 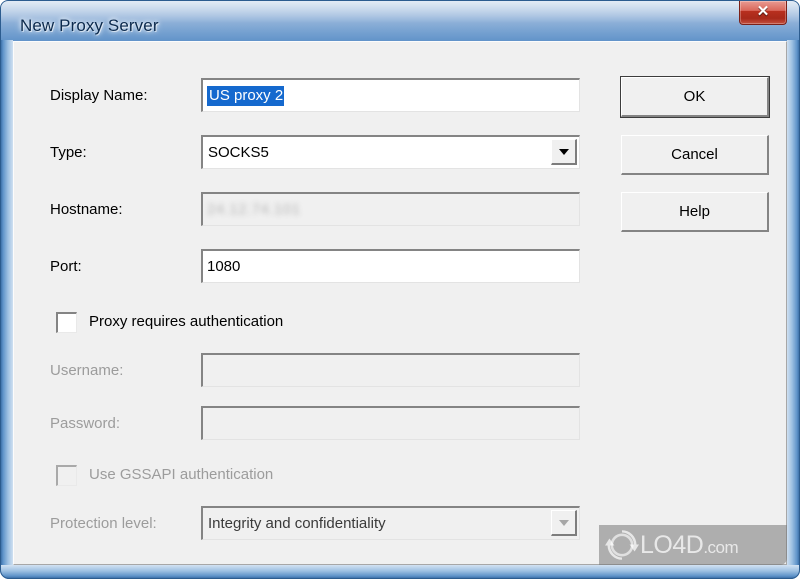 I want to click on row-username: Username:, so click(x=400, y=370).